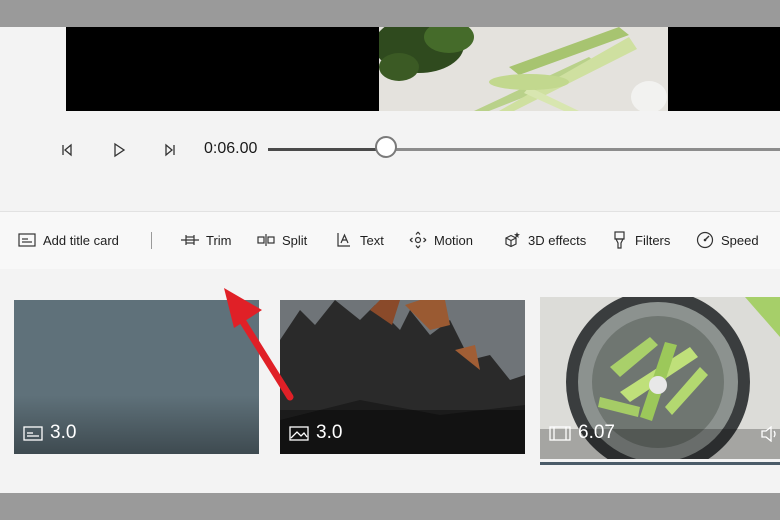  I want to click on playback-time: 0:06.00, so click(231, 148).